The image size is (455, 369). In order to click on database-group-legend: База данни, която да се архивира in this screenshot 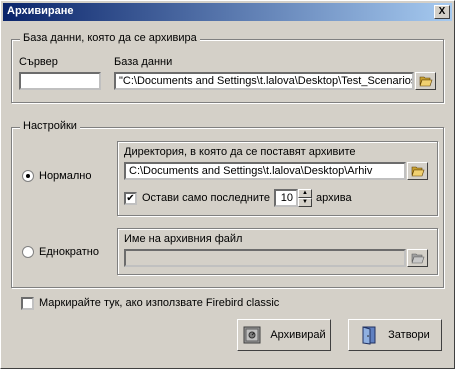, I will do `click(110, 38)`.